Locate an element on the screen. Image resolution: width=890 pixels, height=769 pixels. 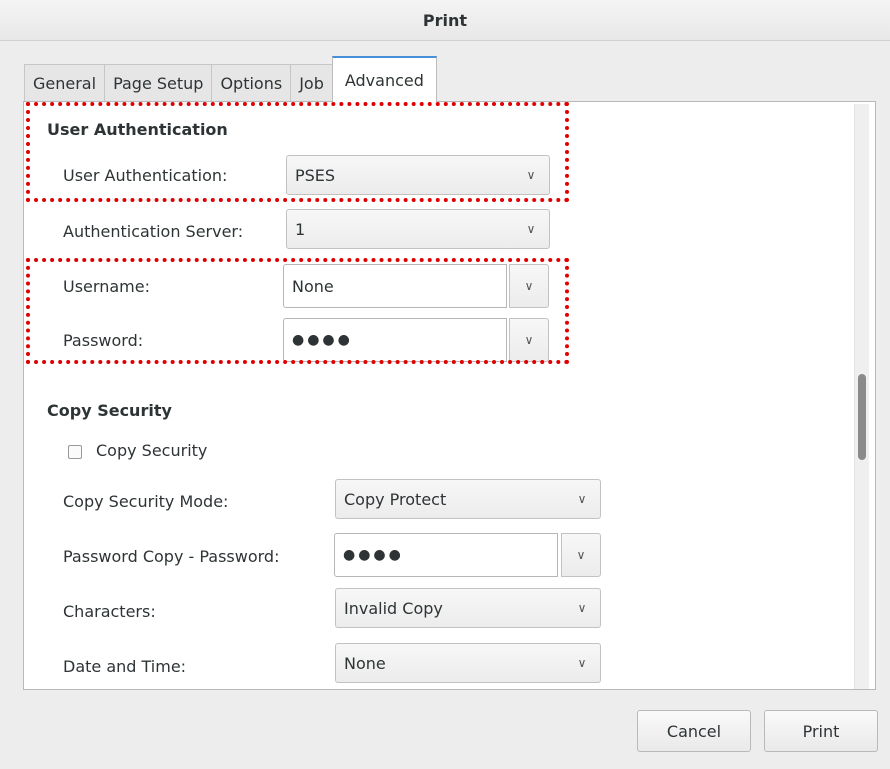
date-and-time-dropdown: None ∨ is located at coordinates (468, 663).